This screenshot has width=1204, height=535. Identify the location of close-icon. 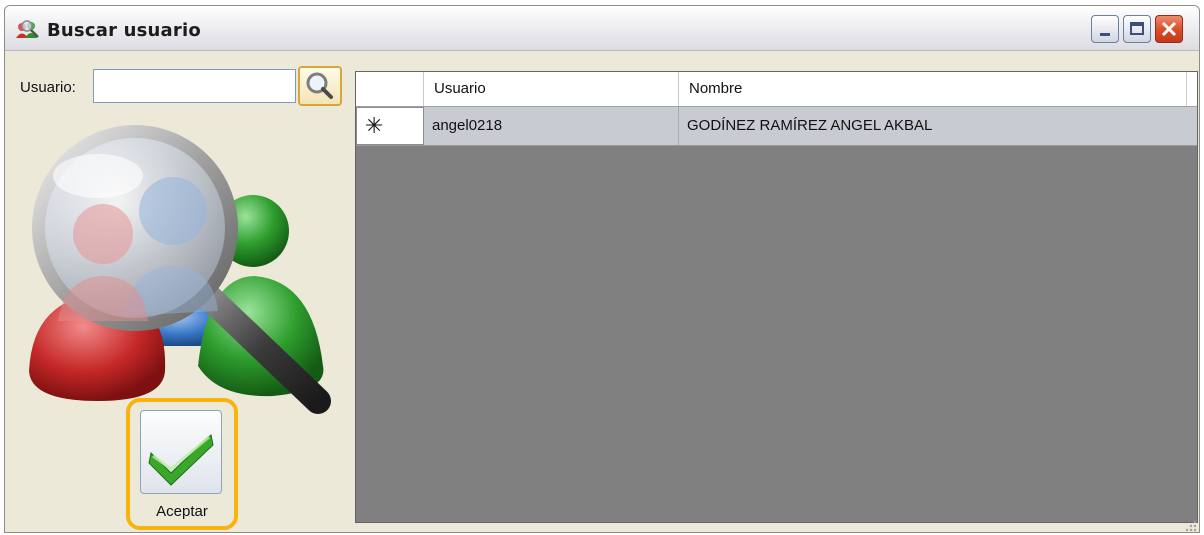
(1169, 29).